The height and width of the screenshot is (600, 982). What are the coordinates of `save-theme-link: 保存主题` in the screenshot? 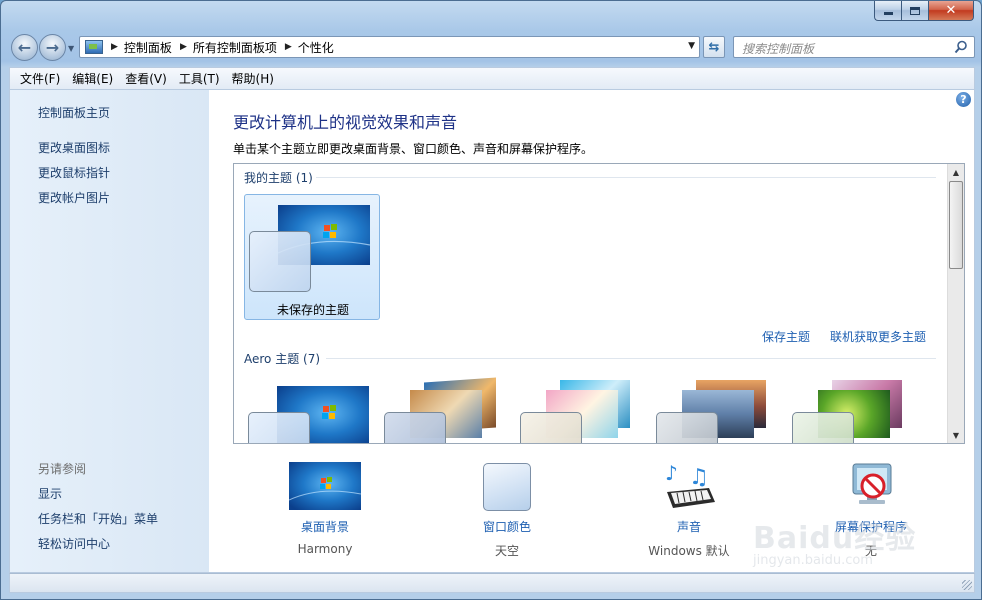 It's located at (786, 336).